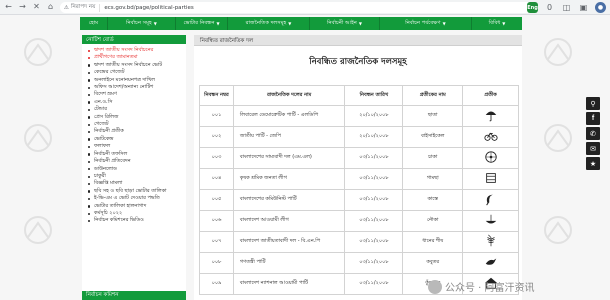 The width and height of the screenshot is (610, 300). I want to click on table-row: ০০৪ কৃষক শ্রমিক জনতা লীগ ০৩/১১/২০০৮ গামছা, so click(359, 179).